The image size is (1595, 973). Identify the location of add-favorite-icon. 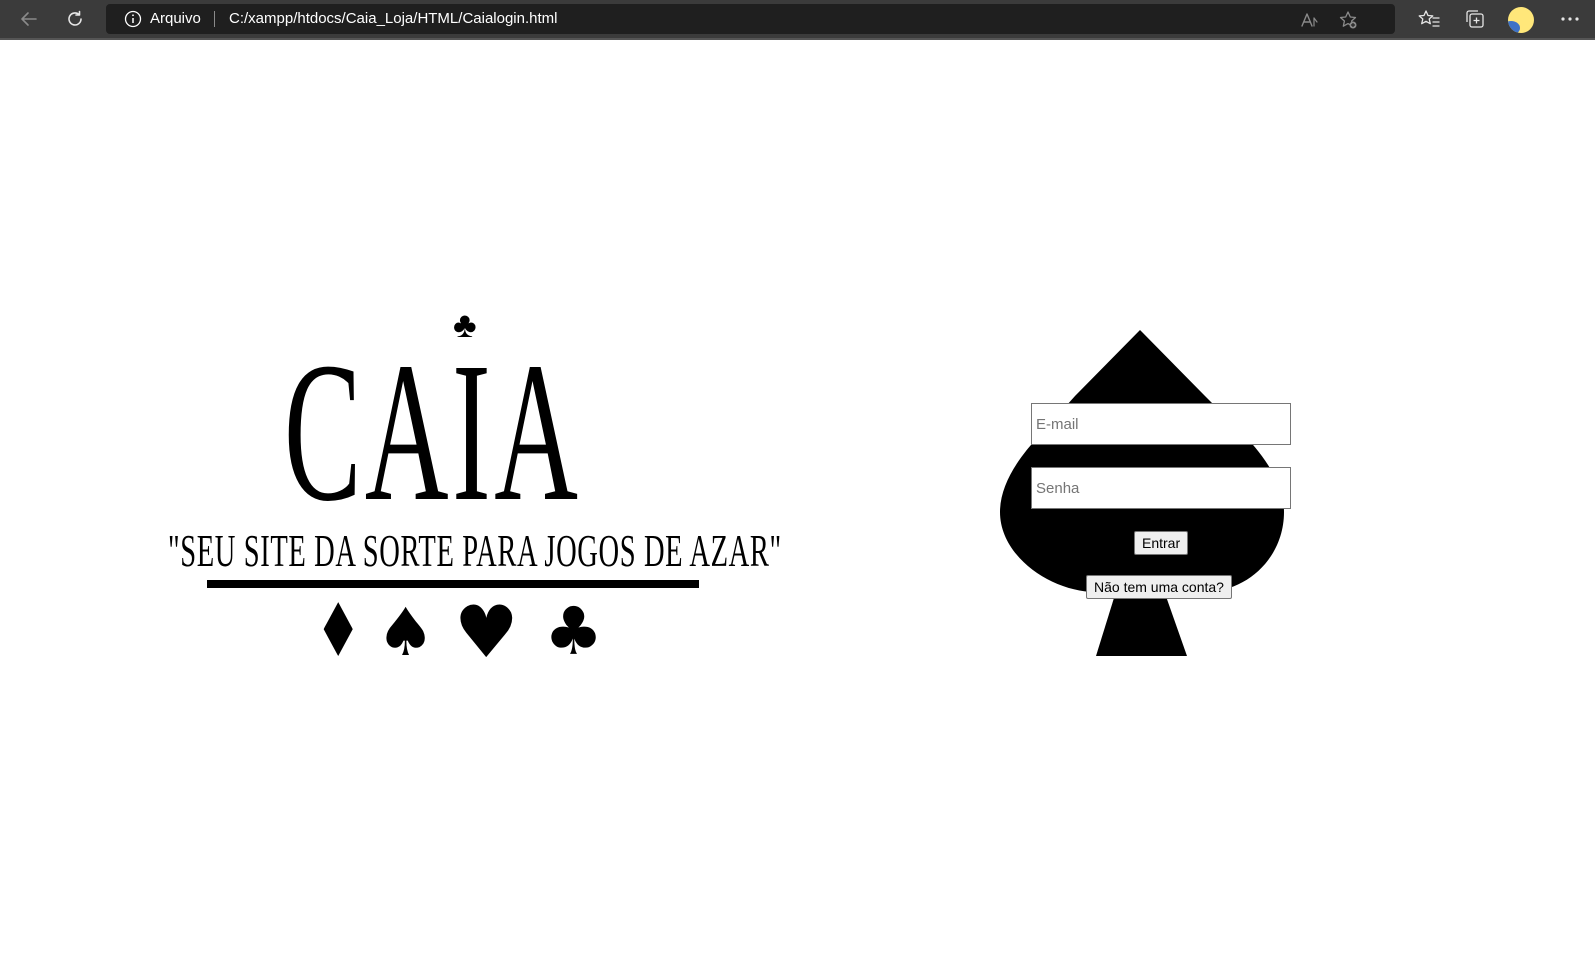
(1348, 20).